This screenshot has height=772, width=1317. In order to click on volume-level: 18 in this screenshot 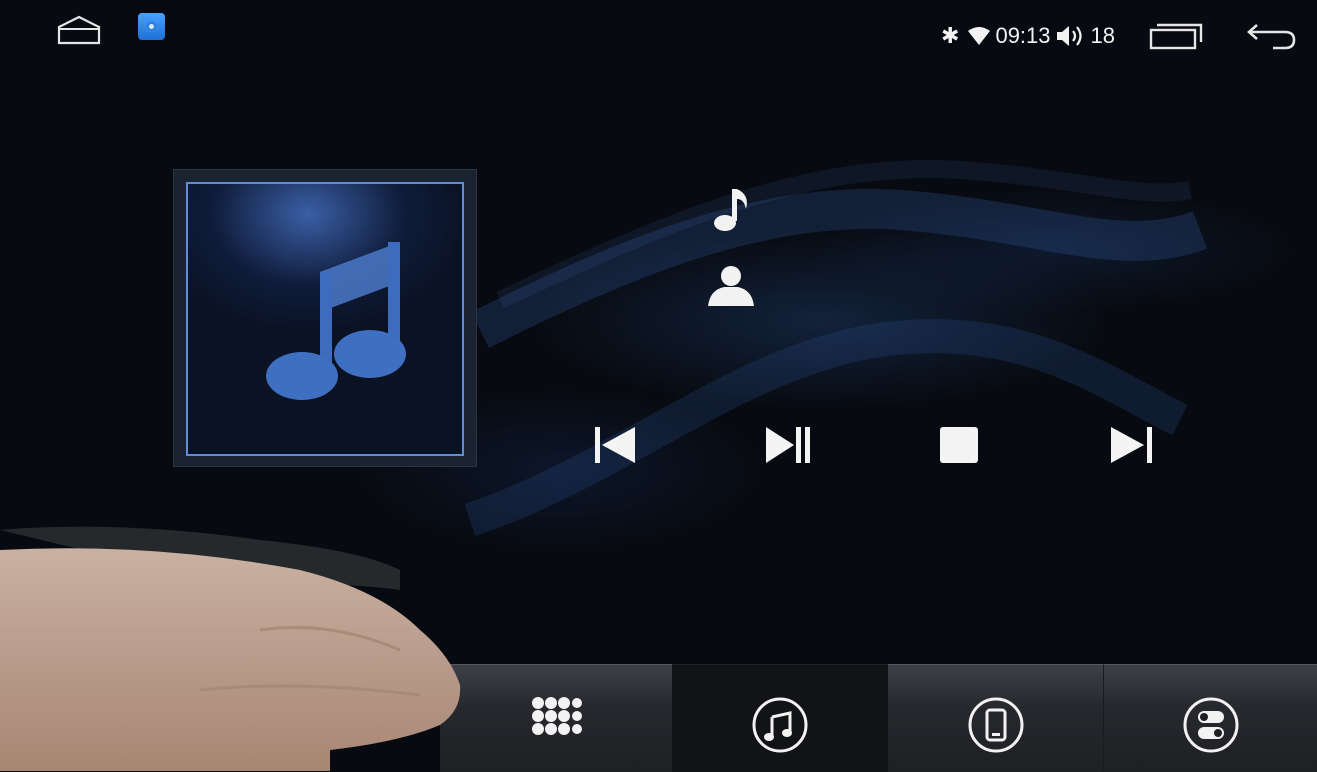, I will do `click(1102, 35)`.